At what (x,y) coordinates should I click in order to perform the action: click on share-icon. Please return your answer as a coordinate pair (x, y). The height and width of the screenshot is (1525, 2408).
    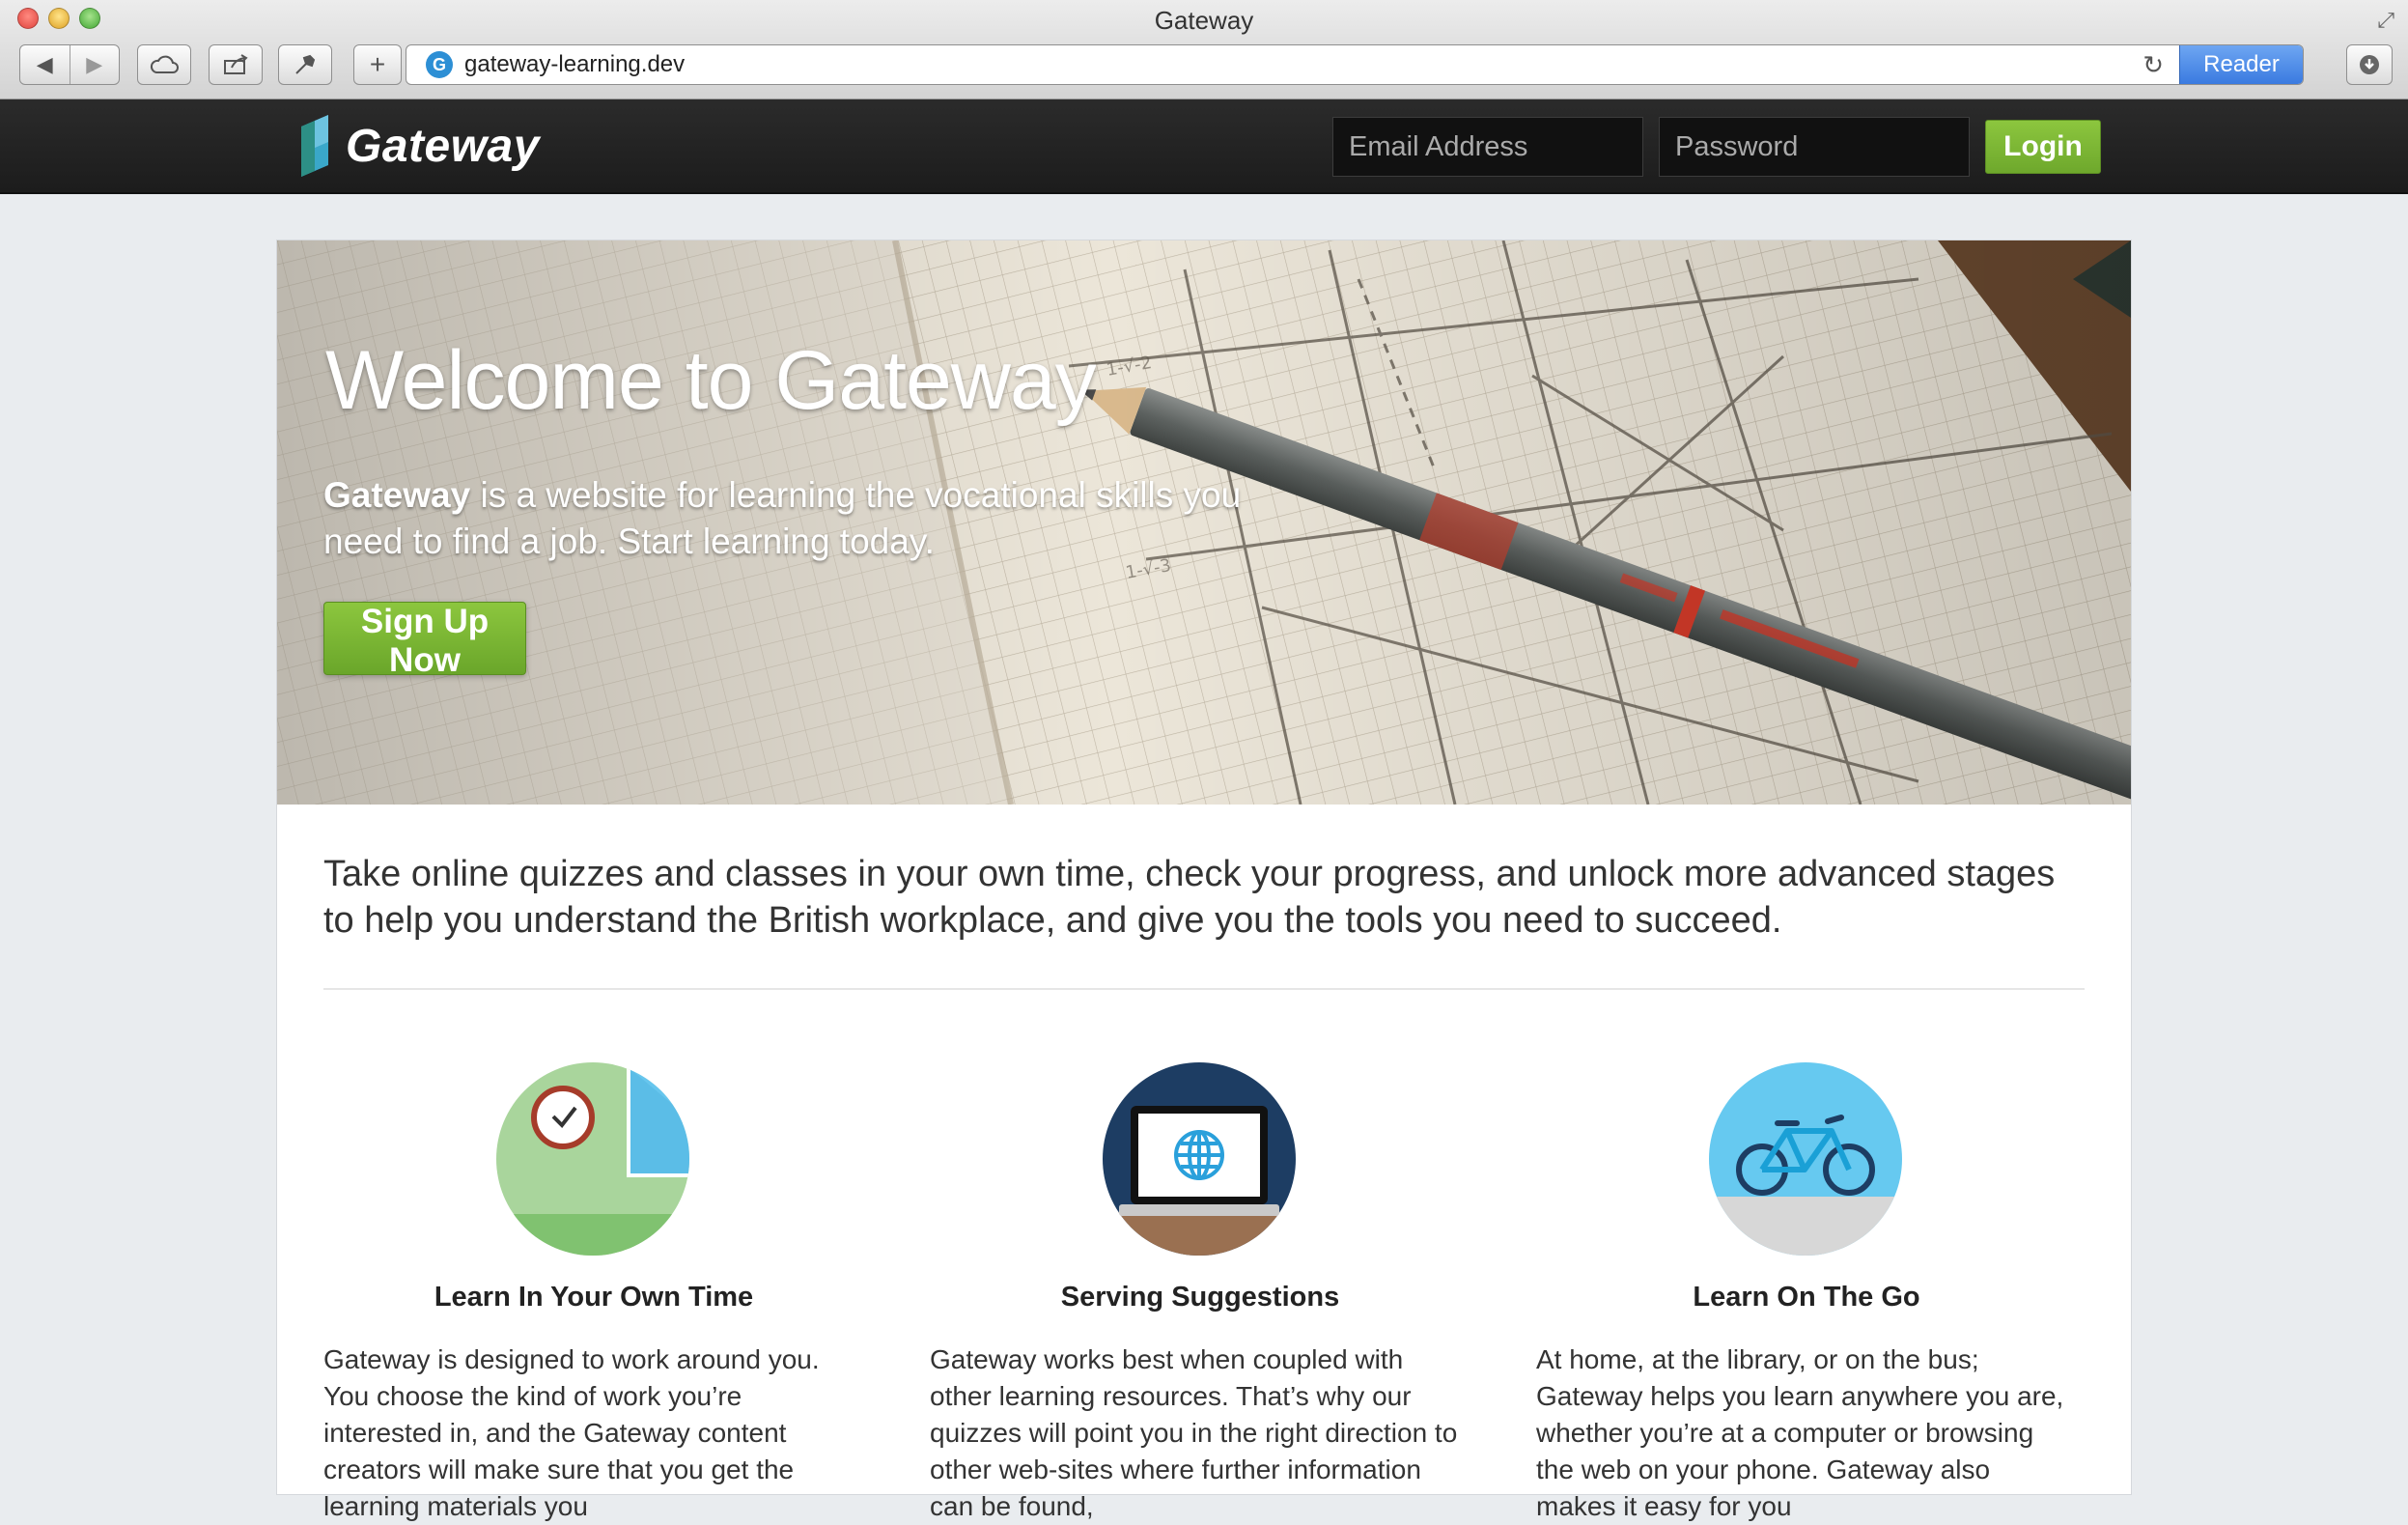
    Looking at the image, I should click on (236, 64).